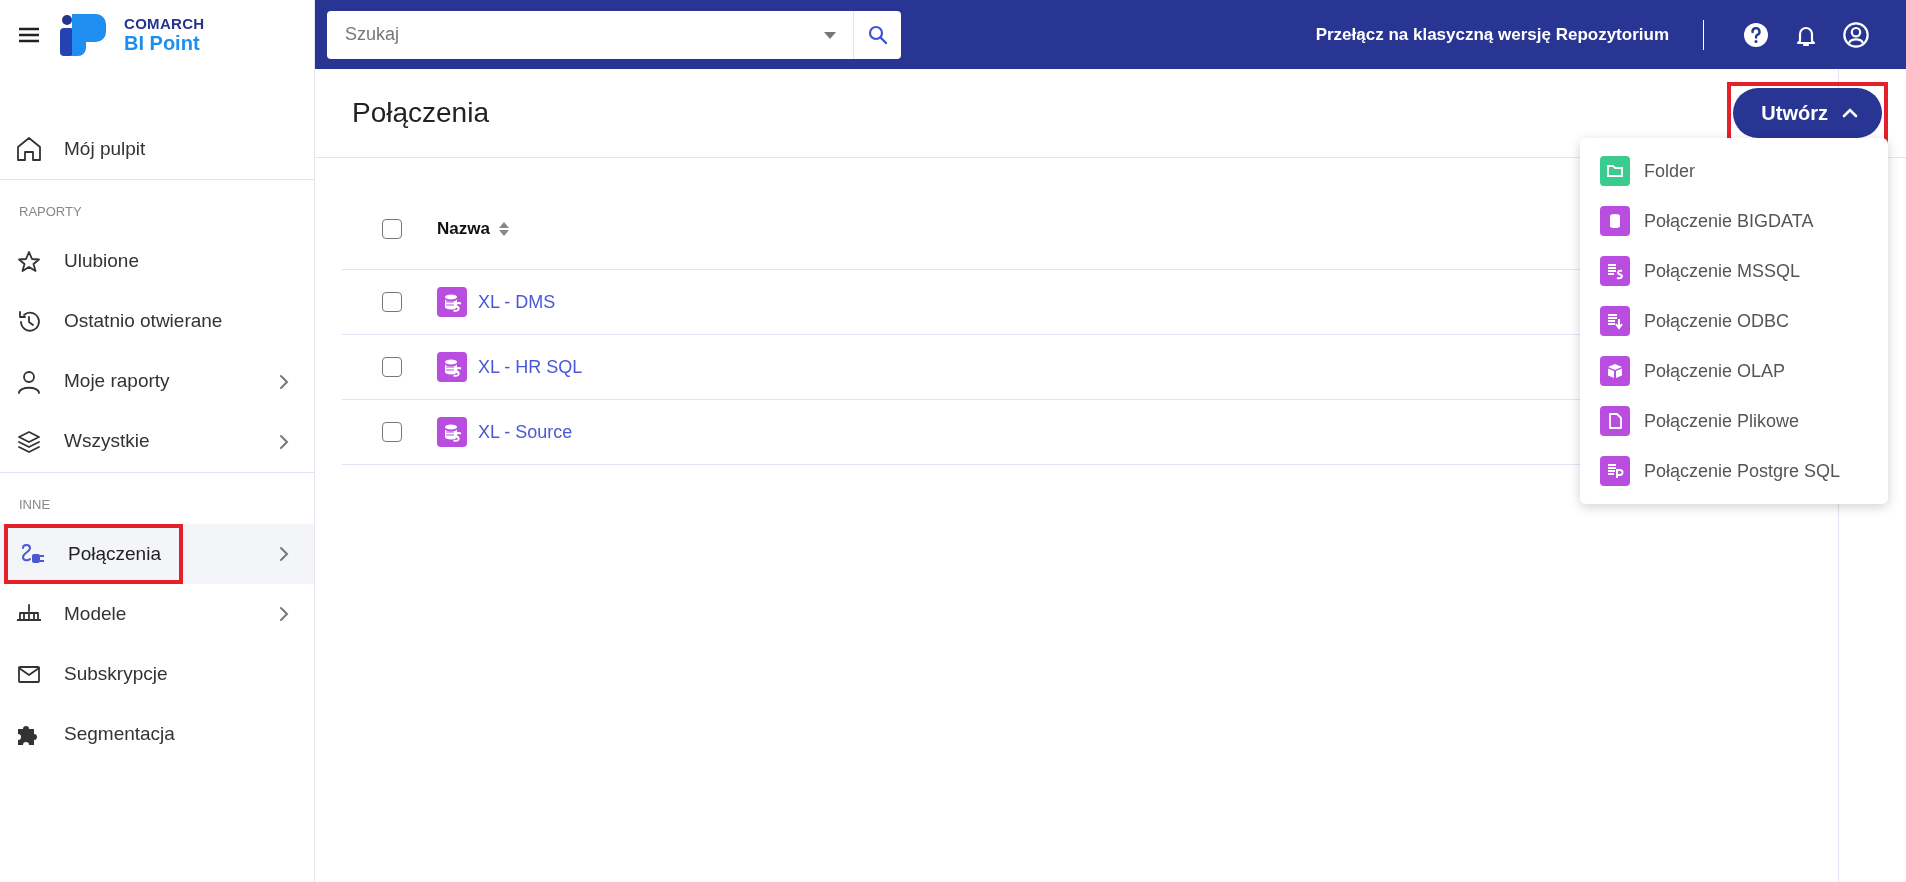 The width and height of the screenshot is (1906, 882). I want to click on menu-item: Folder, so click(1734, 171).